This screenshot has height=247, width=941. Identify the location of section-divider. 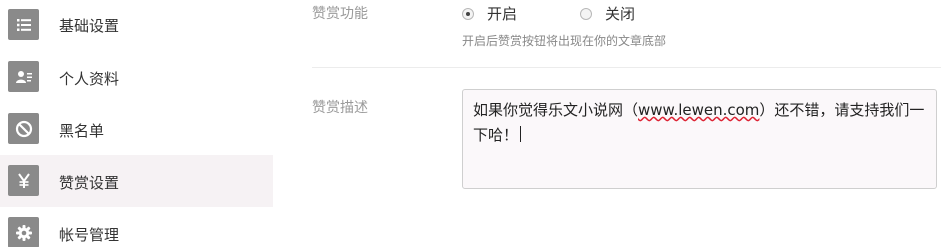
(626, 67).